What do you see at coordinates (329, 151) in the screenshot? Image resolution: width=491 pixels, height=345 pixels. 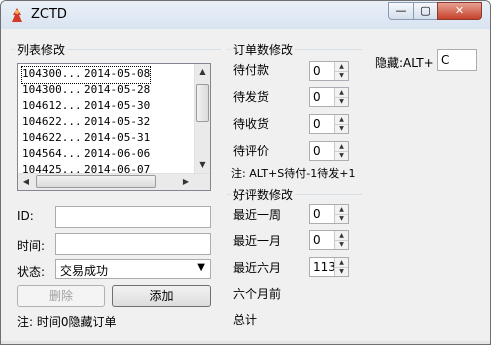 I see `pending-review-stepper: 0 ▲ ▼` at bounding box center [329, 151].